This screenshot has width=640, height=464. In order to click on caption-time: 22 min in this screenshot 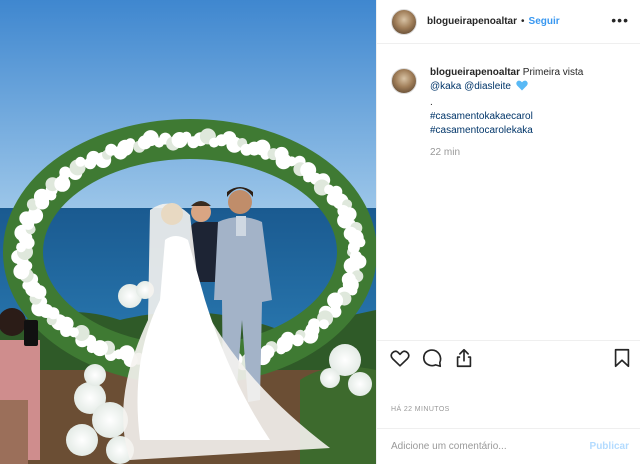, I will do `click(445, 152)`.